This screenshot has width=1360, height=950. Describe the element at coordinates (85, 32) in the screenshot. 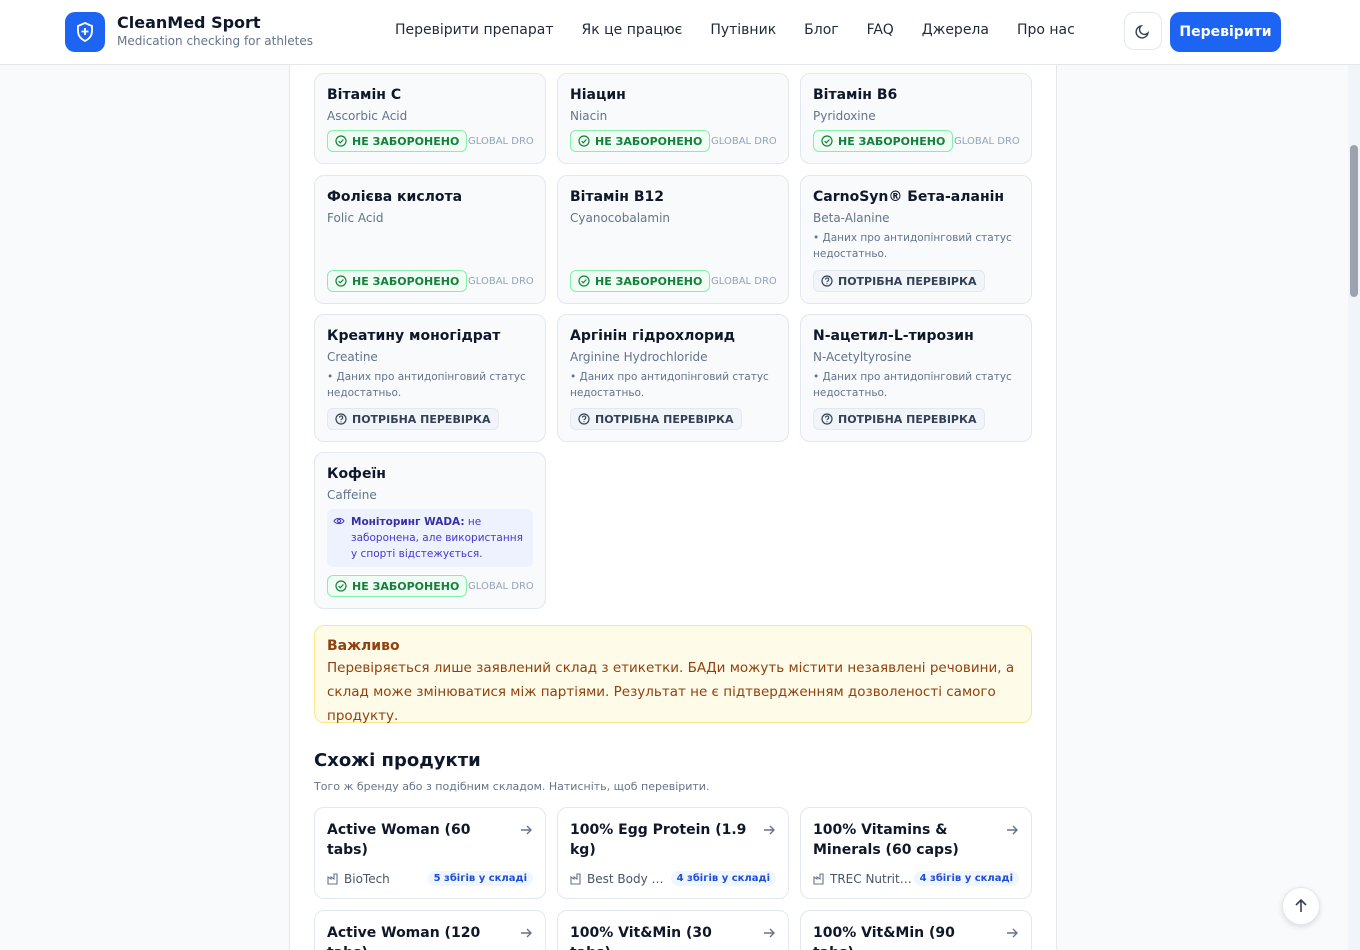

I see `logo-shield-icon` at that location.